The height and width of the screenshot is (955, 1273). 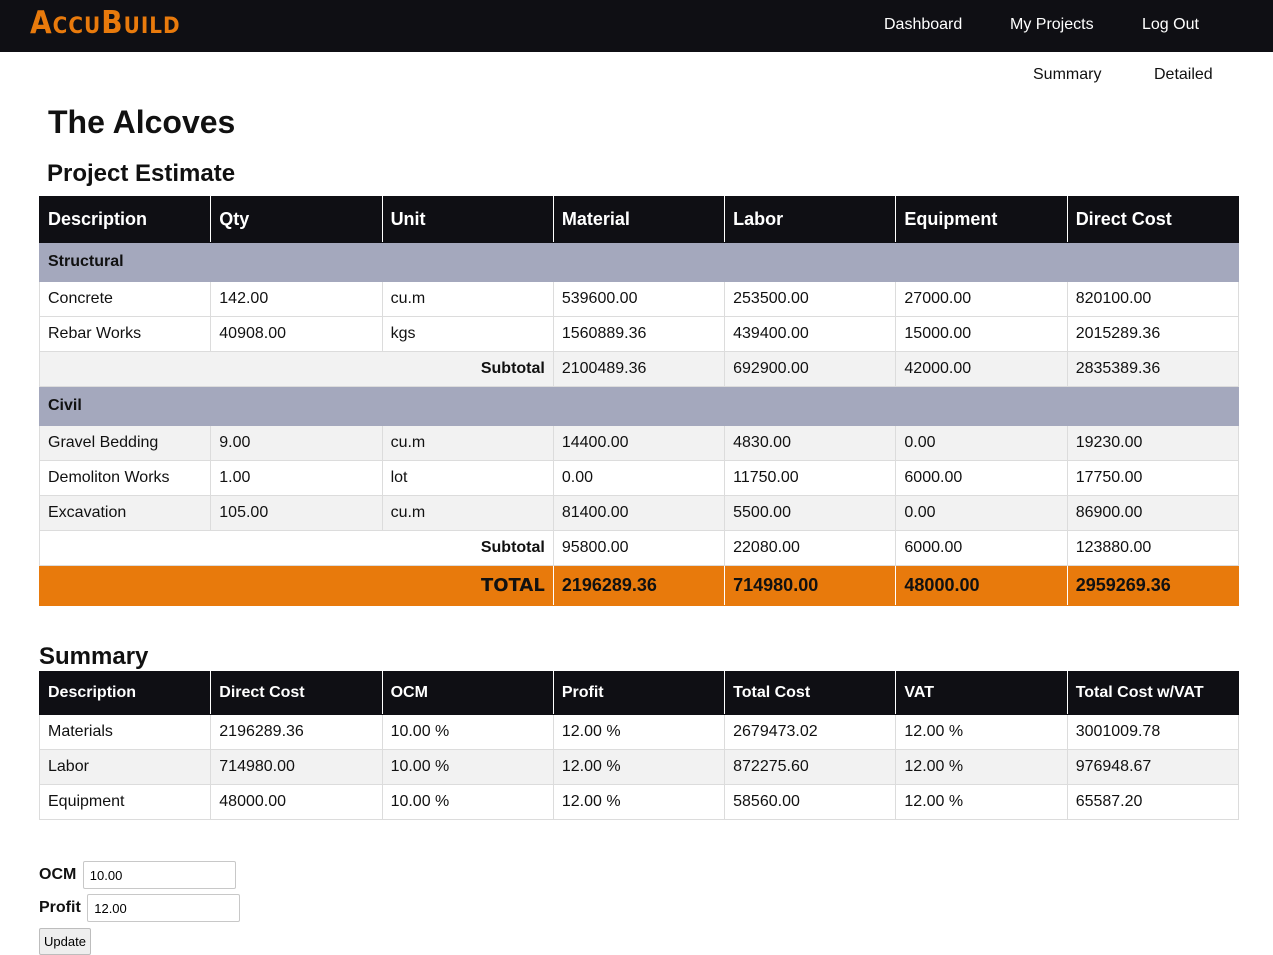 I want to click on col-unit: Unit, so click(x=467, y=219).